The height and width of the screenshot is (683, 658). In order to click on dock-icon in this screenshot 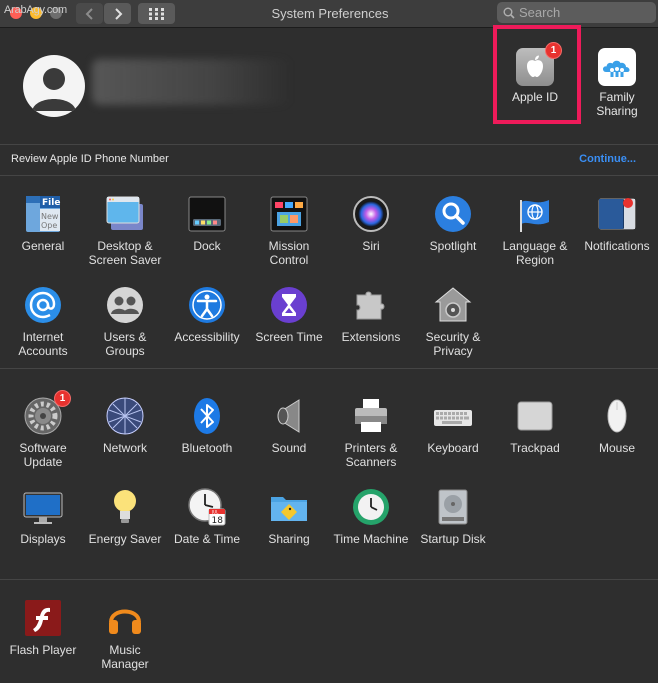, I will do `click(207, 214)`.